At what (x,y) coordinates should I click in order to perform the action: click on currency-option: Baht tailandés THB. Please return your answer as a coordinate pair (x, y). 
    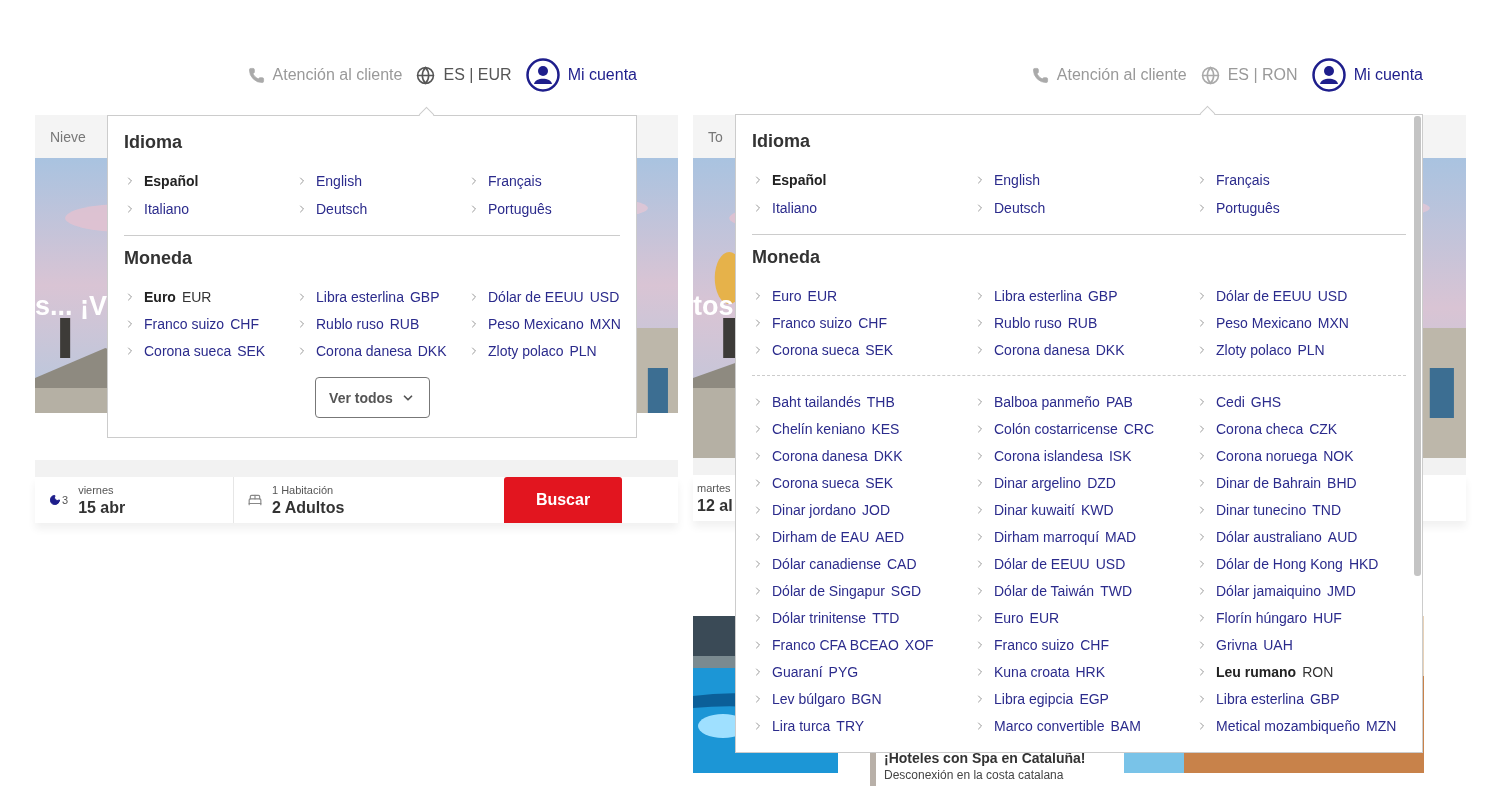
    Looking at the image, I should click on (863, 401).